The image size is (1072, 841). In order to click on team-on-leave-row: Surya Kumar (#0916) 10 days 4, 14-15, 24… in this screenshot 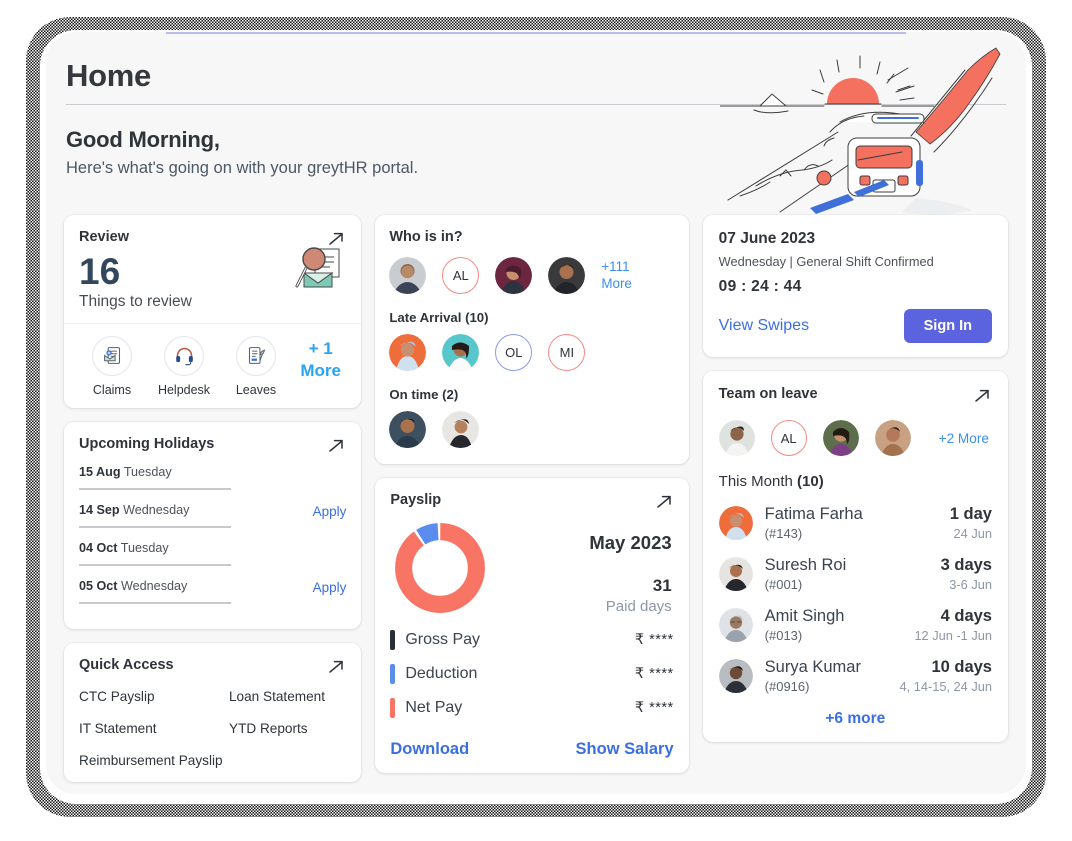, I will do `click(855, 676)`.